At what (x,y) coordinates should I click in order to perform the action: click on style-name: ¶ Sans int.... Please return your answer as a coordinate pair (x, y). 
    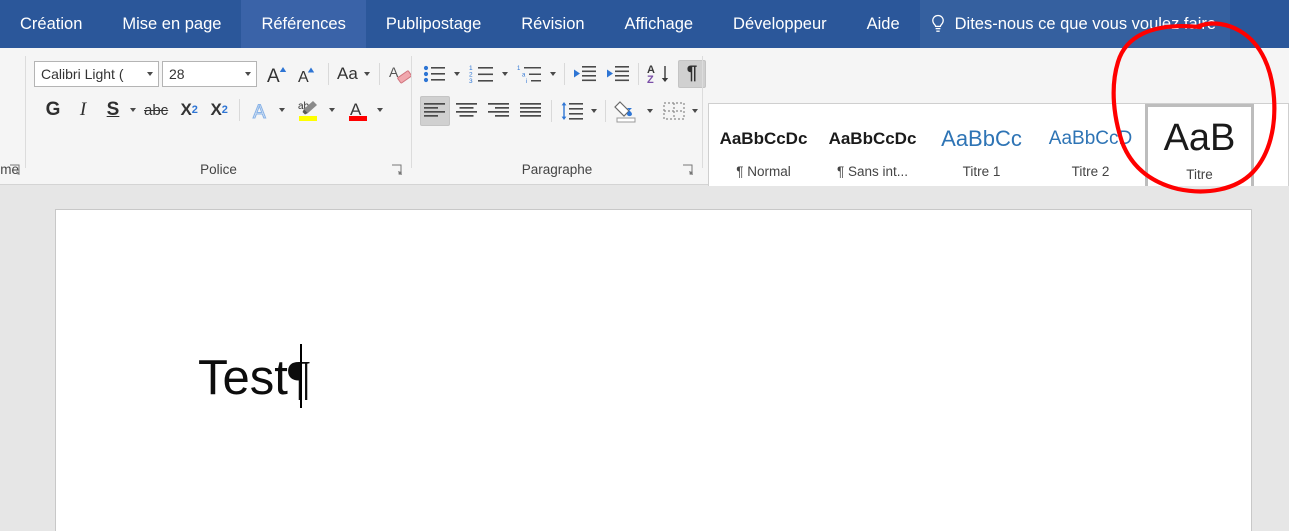
    Looking at the image, I should click on (872, 171).